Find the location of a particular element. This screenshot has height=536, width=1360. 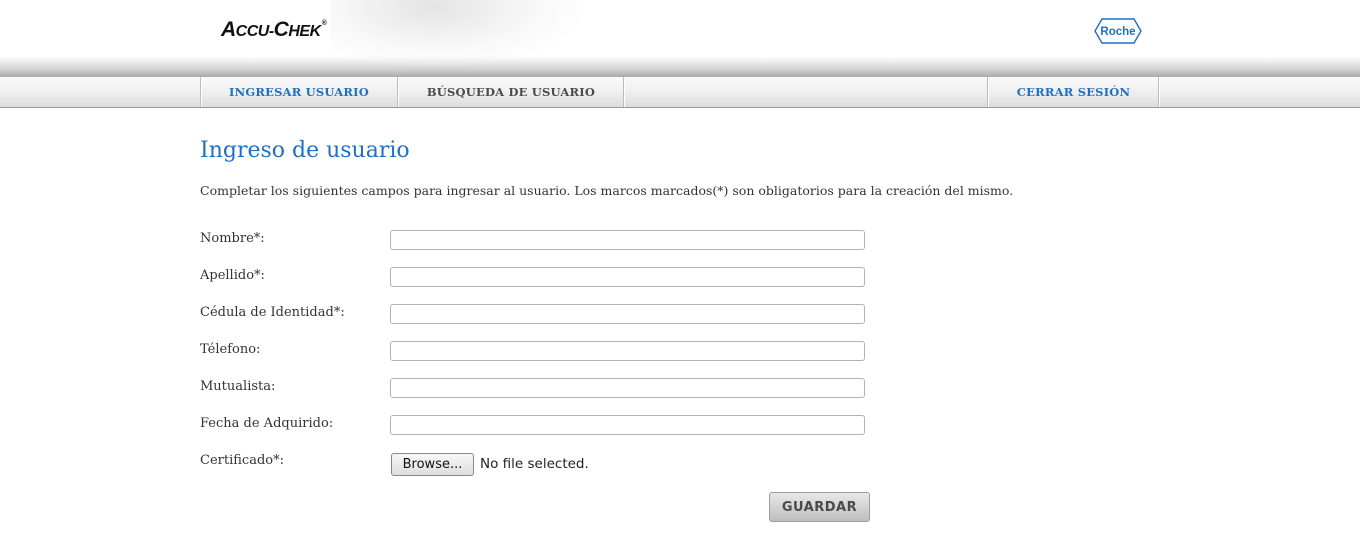

roche-logo: Roche is located at coordinates (1118, 31).